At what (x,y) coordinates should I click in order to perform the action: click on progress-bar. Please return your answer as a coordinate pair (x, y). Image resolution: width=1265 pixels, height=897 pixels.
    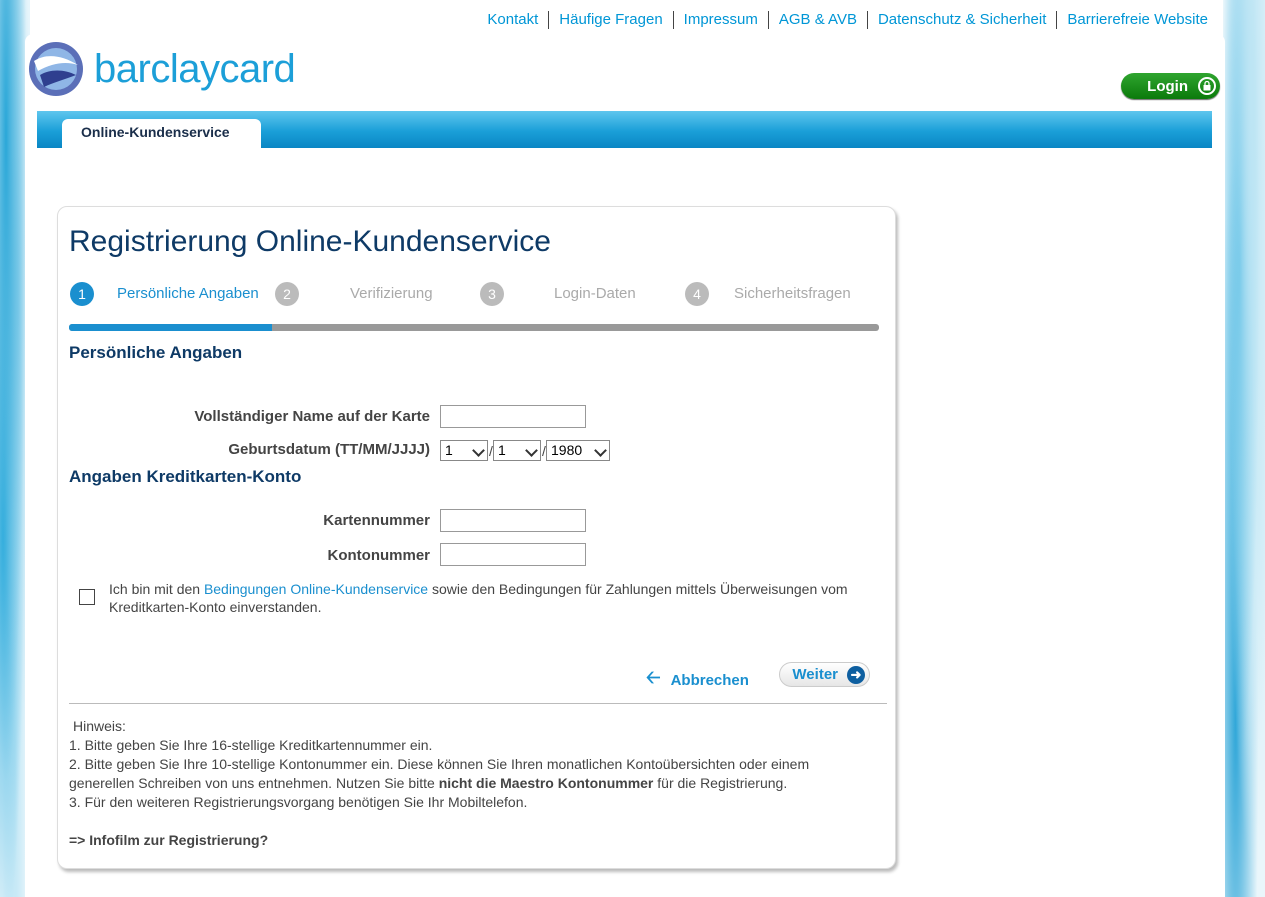
    Looking at the image, I should click on (474, 327).